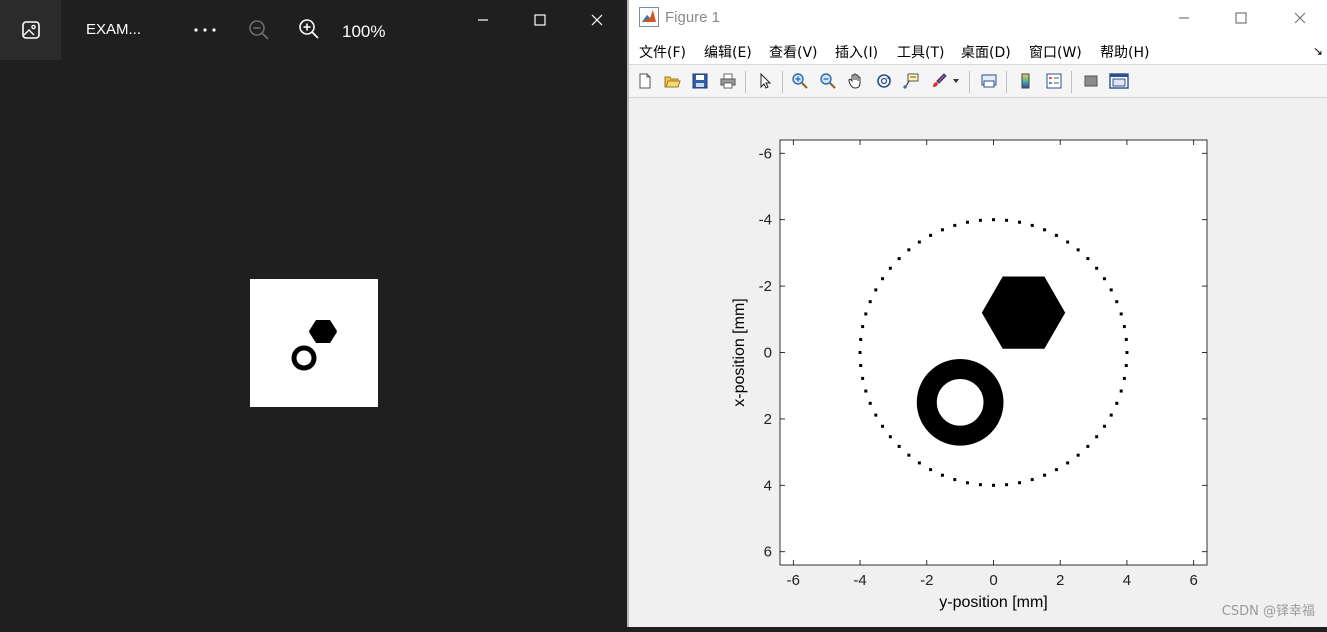 The width and height of the screenshot is (1327, 632). What do you see at coordinates (986, 52) in the screenshot?
I see `menu-desktop: 桌面(D)` at bounding box center [986, 52].